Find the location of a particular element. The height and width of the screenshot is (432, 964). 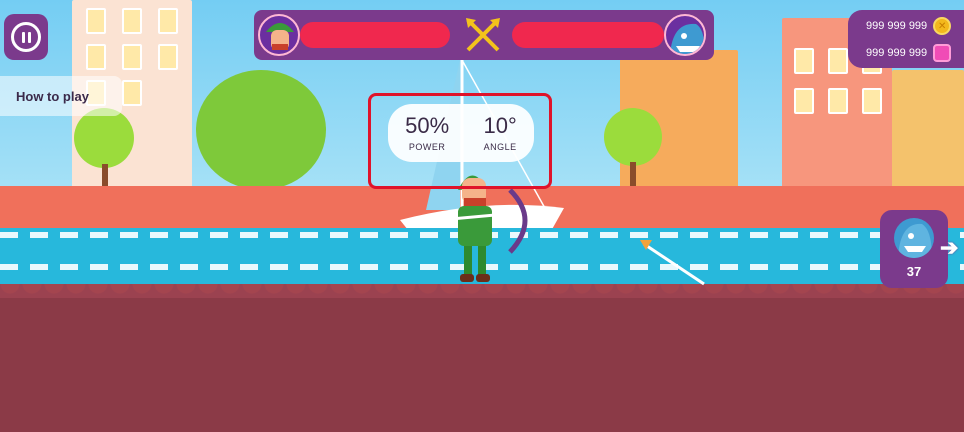

highlight-box is located at coordinates (460, 141).